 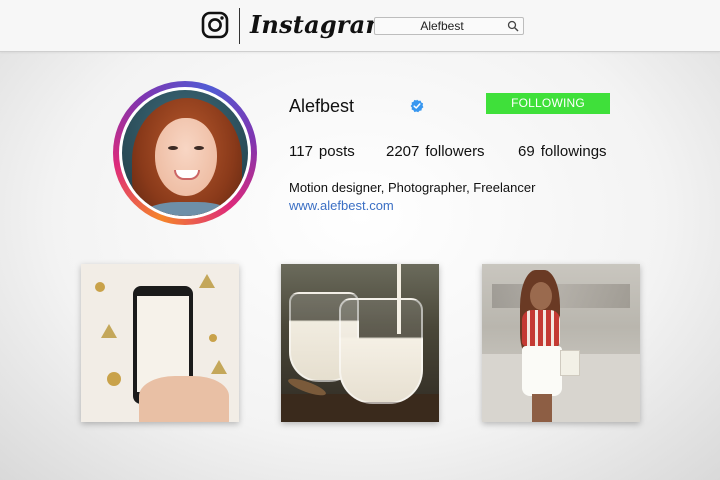 I want to click on search-value: Alefbest, so click(x=442, y=26).